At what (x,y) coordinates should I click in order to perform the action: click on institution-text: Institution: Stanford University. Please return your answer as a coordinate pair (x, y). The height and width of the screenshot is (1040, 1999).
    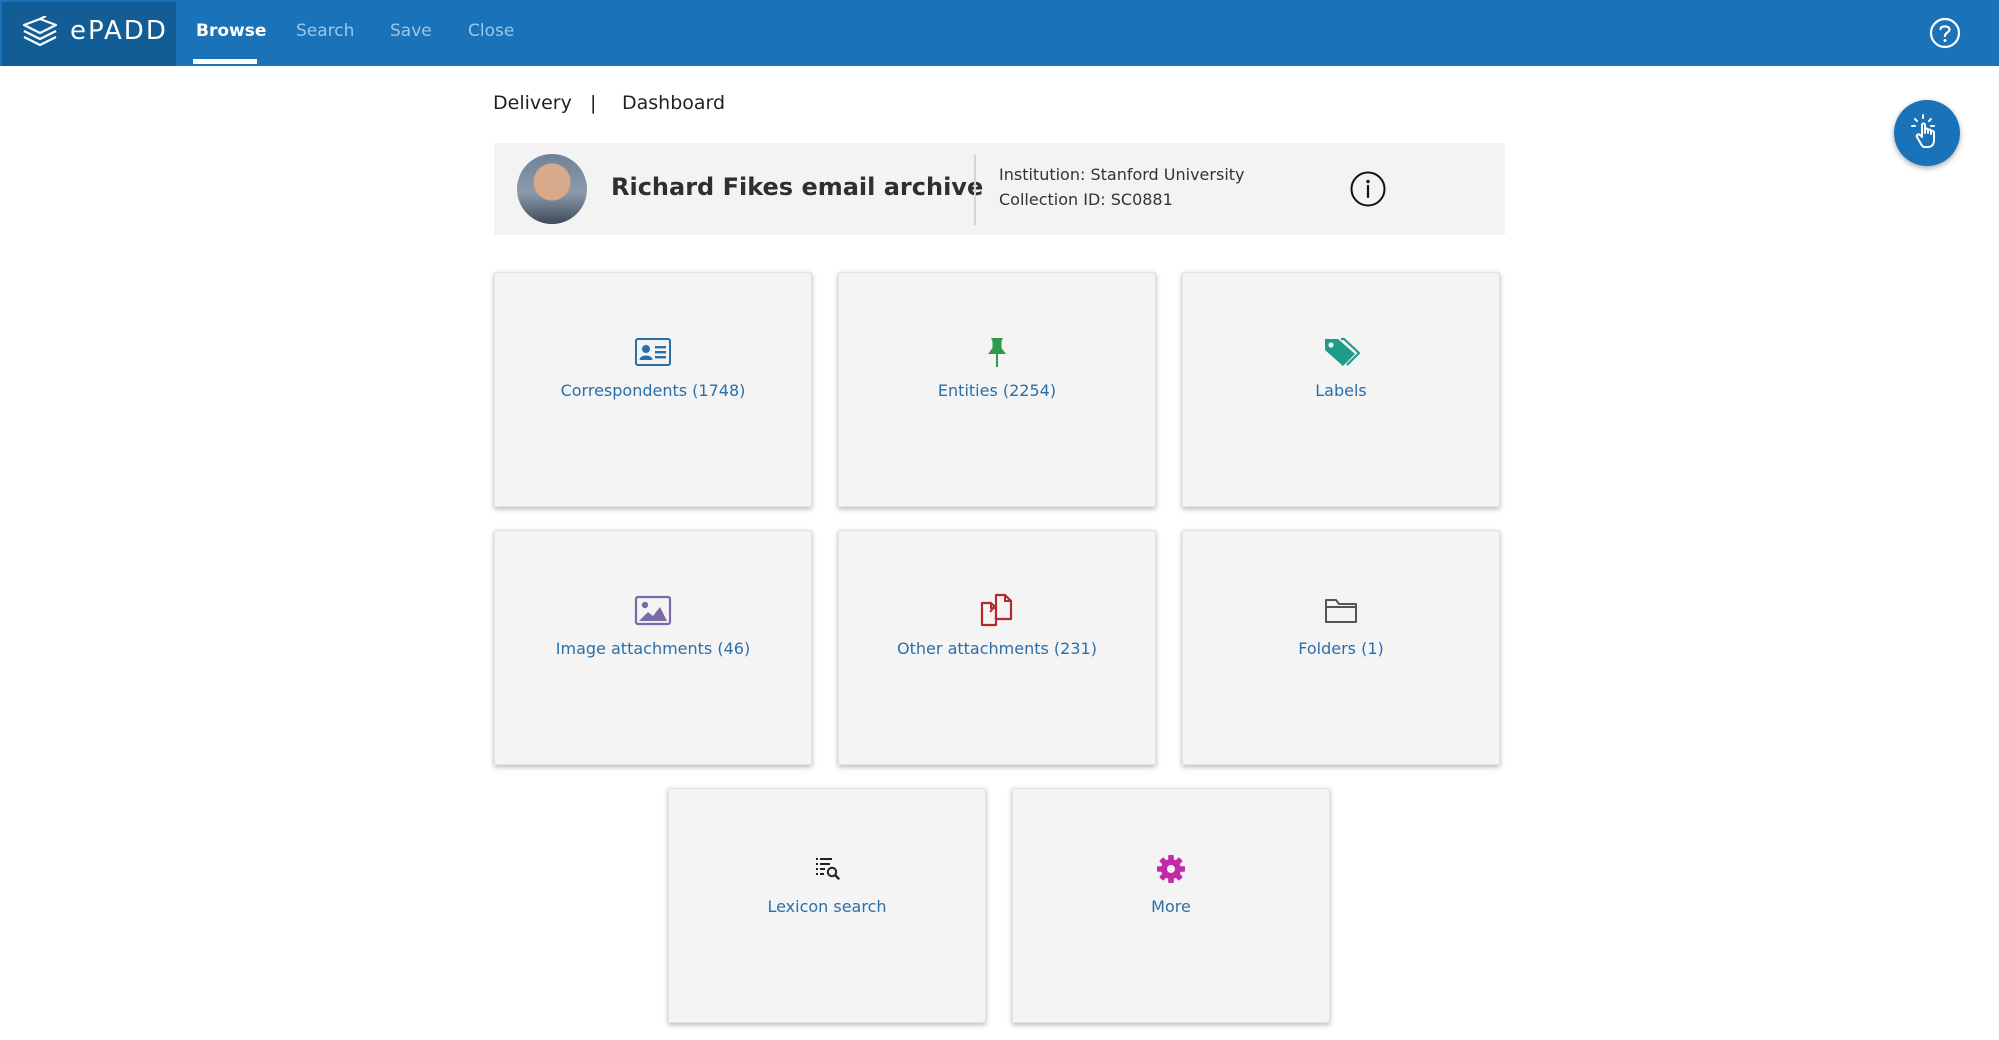
    Looking at the image, I should click on (1122, 174).